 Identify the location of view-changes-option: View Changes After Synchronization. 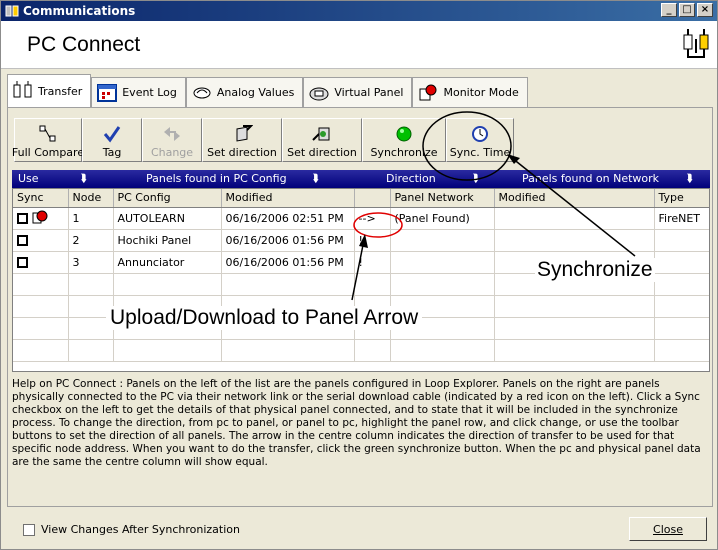
(131, 529).